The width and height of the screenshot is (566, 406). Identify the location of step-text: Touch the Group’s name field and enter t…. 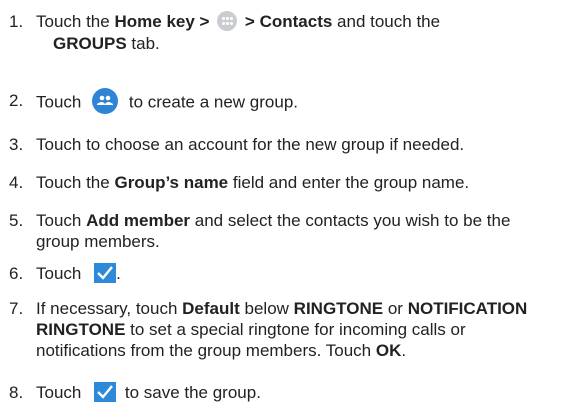
(253, 182).